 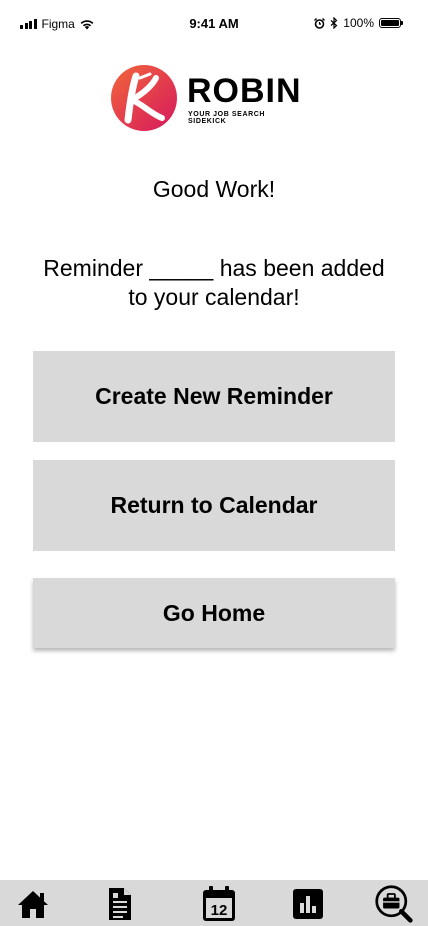 What do you see at coordinates (144, 98) in the screenshot?
I see `robin-logo-mark` at bounding box center [144, 98].